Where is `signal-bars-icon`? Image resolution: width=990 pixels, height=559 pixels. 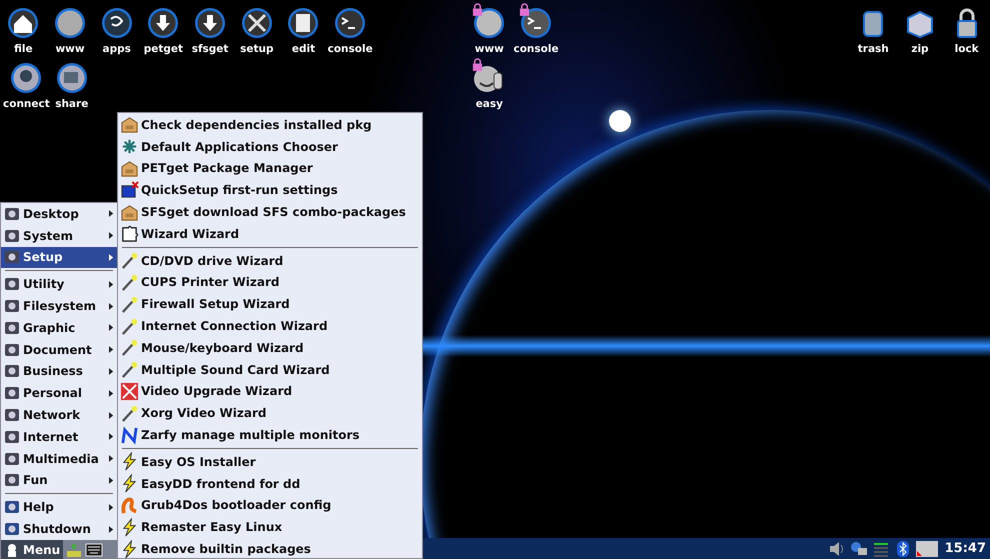
signal-bars-icon is located at coordinates (881, 548).